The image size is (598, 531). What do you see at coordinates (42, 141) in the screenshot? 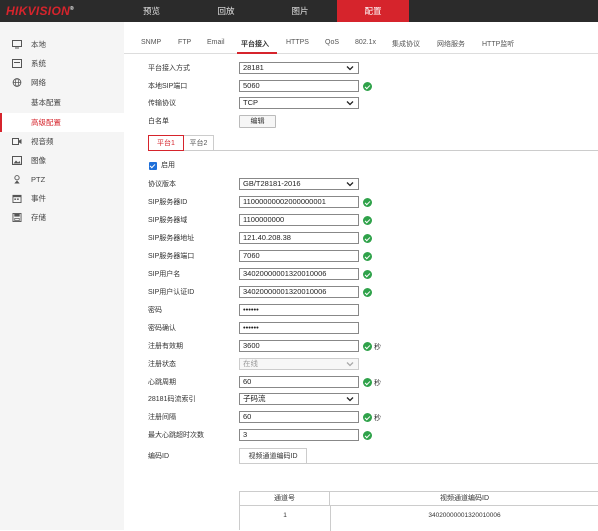
I see `sidebar-item-label: 视音频` at bounding box center [42, 141].